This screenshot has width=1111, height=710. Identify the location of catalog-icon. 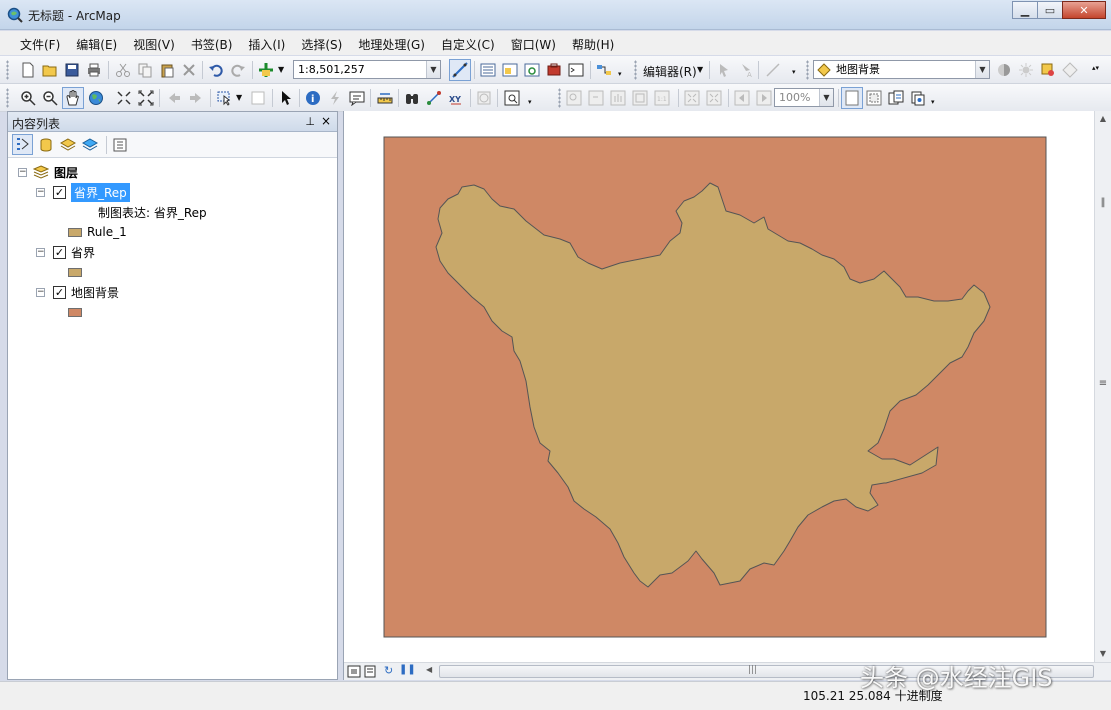
(510, 70).